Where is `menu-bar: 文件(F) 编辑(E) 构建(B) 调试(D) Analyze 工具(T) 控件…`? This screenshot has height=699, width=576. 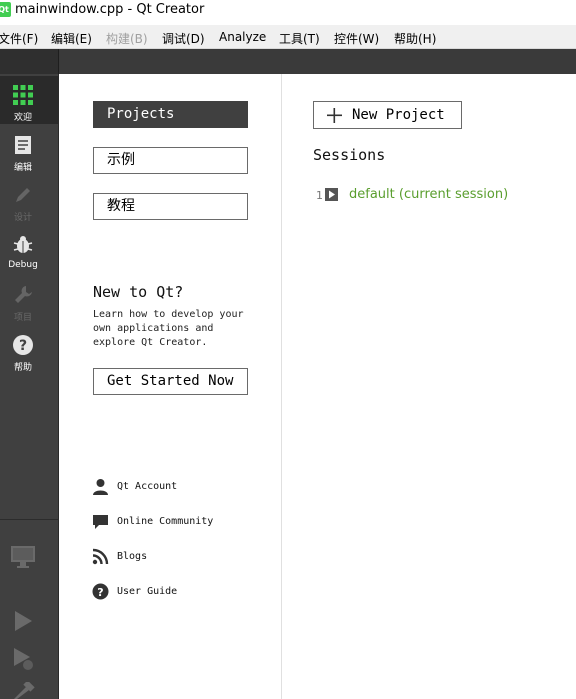 menu-bar: 文件(F) 编辑(E) 构建(B) 调试(D) Analyze 工具(T) 控件… is located at coordinates (288, 37).